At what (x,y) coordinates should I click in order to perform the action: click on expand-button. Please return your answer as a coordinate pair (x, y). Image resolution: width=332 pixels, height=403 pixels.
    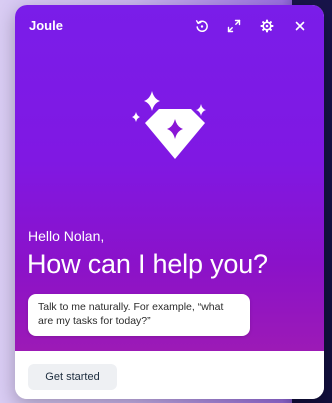
    Looking at the image, I should click on (234, 26).